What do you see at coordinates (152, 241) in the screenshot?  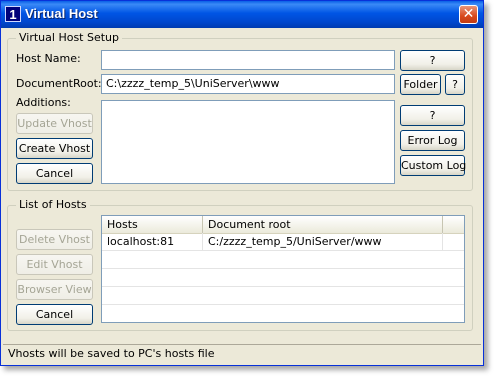 I see `host-cell: localhost:81` at bounding box center [152, 241].